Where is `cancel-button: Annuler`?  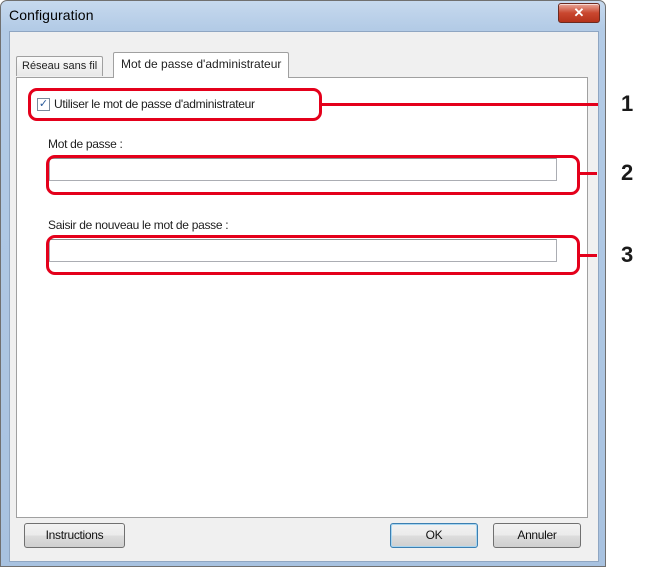 cancel-button: Annuler is located at coordinates (537, 535).